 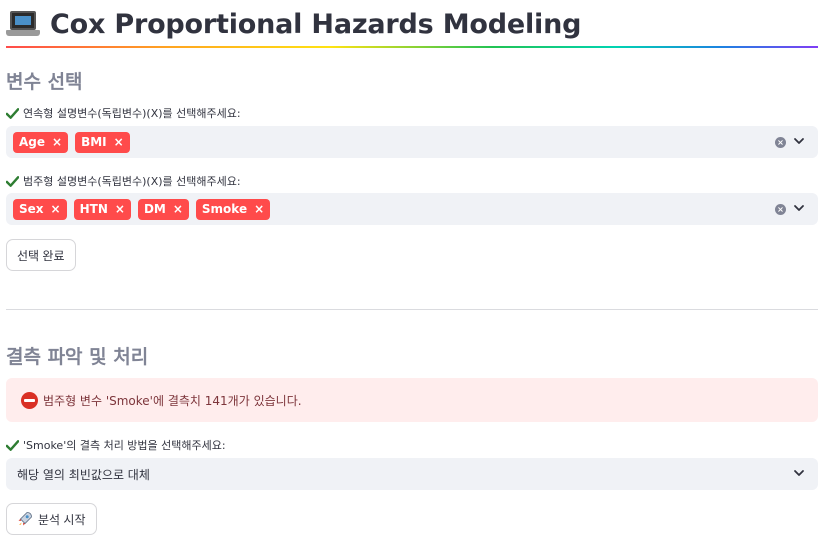 I want to click on continuous-label: 연속형 설명변수(독립변수)(X)를 선택해주세요:, so click(x=123, y=113).